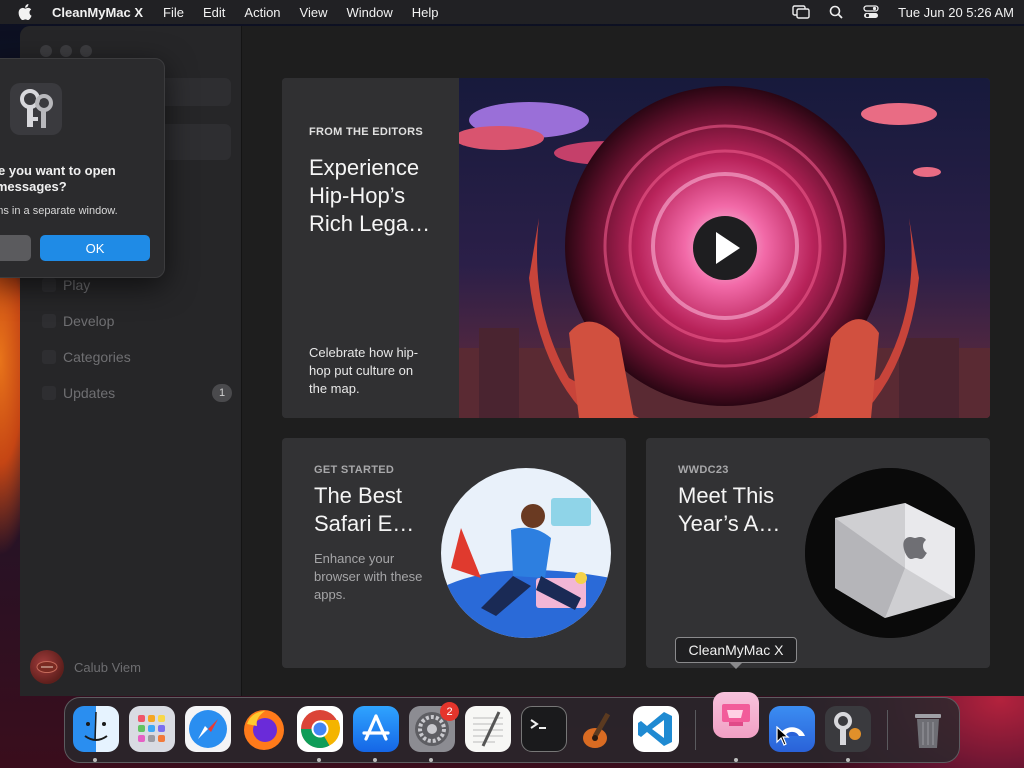 The height and width of the screenshot is (768, 1024). I want to click on updates-count-badge: 1, so click(222, 393).